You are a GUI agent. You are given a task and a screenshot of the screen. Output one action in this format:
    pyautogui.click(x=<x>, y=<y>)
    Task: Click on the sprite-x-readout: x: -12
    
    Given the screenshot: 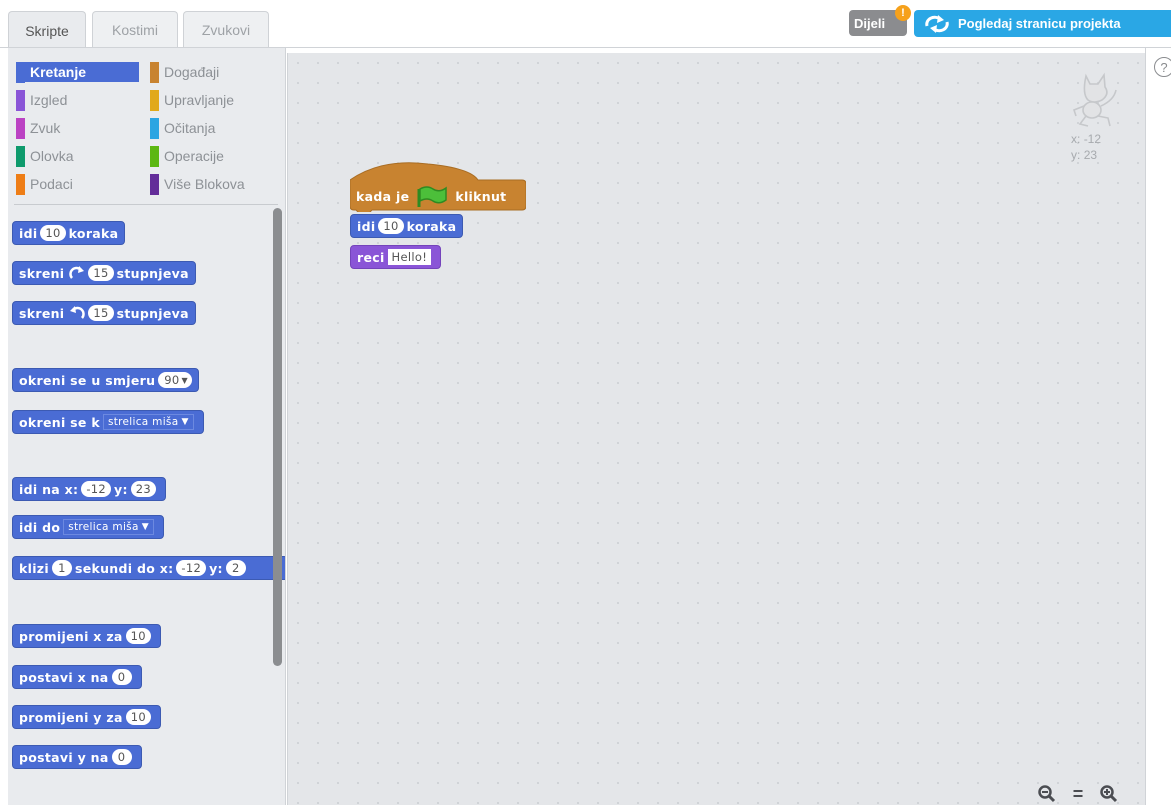 What is the action you would take?
    pyautogui.click(x=1086, y=139)
    